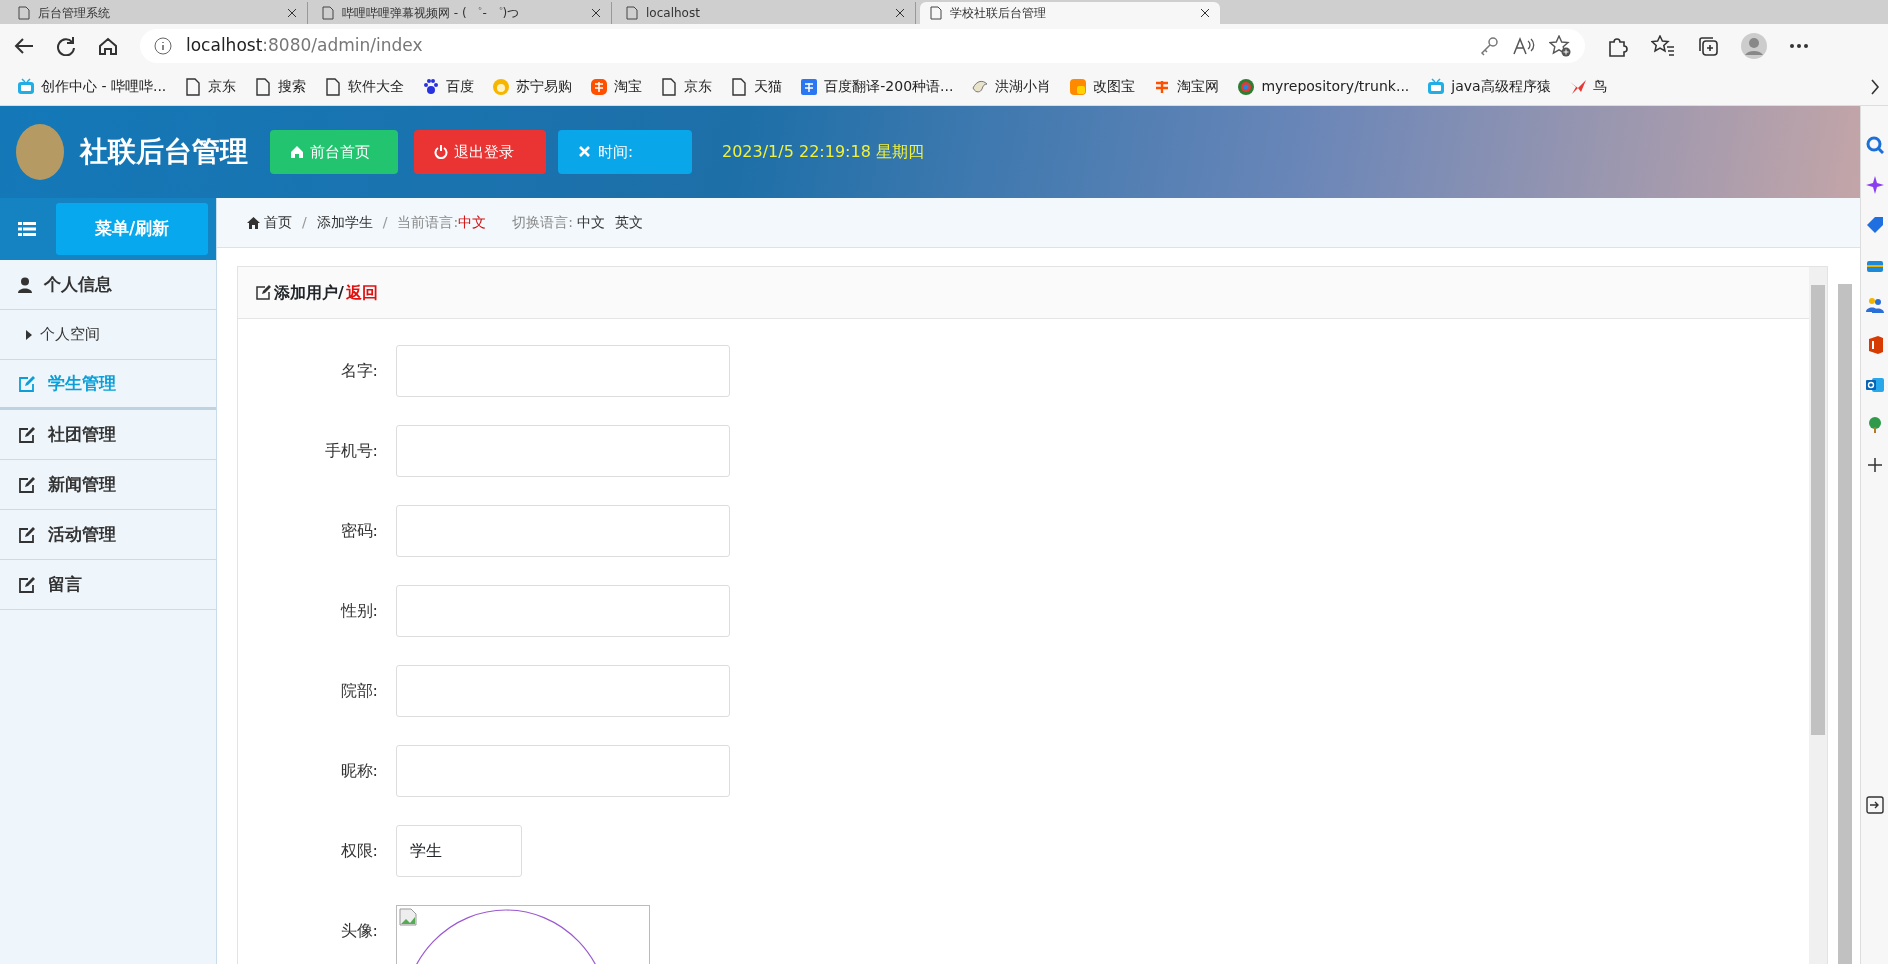 Image resolution: width=1888 pixels, height=964 pixels. What do you see at coordinates (305, 46) in the screenshot?
I see `address-url: localhost:8080/admin/index` at bounding box center [305, 46].